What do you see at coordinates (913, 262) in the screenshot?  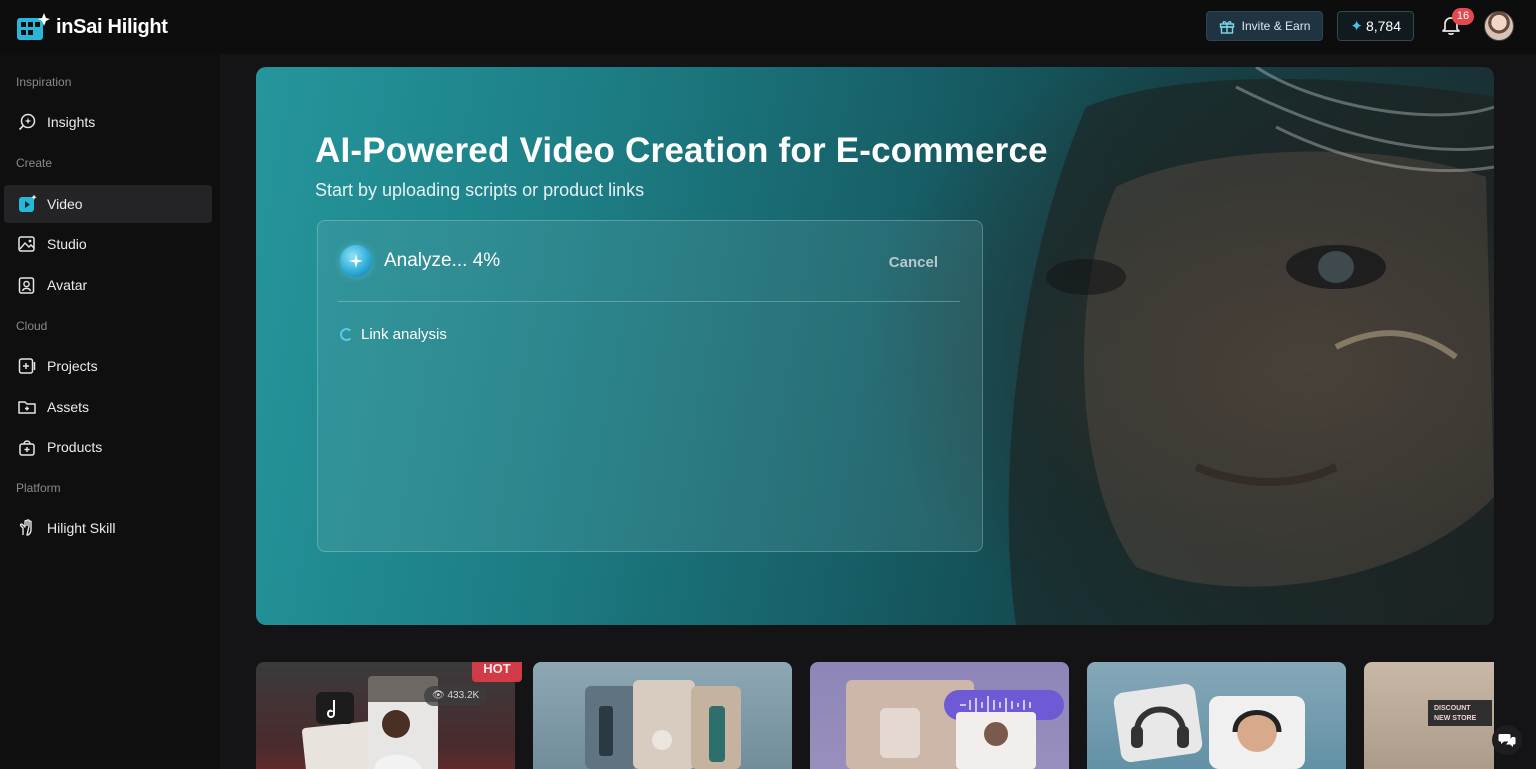 I see `cancel-button: Cancel` at bounding box center [913, 262].